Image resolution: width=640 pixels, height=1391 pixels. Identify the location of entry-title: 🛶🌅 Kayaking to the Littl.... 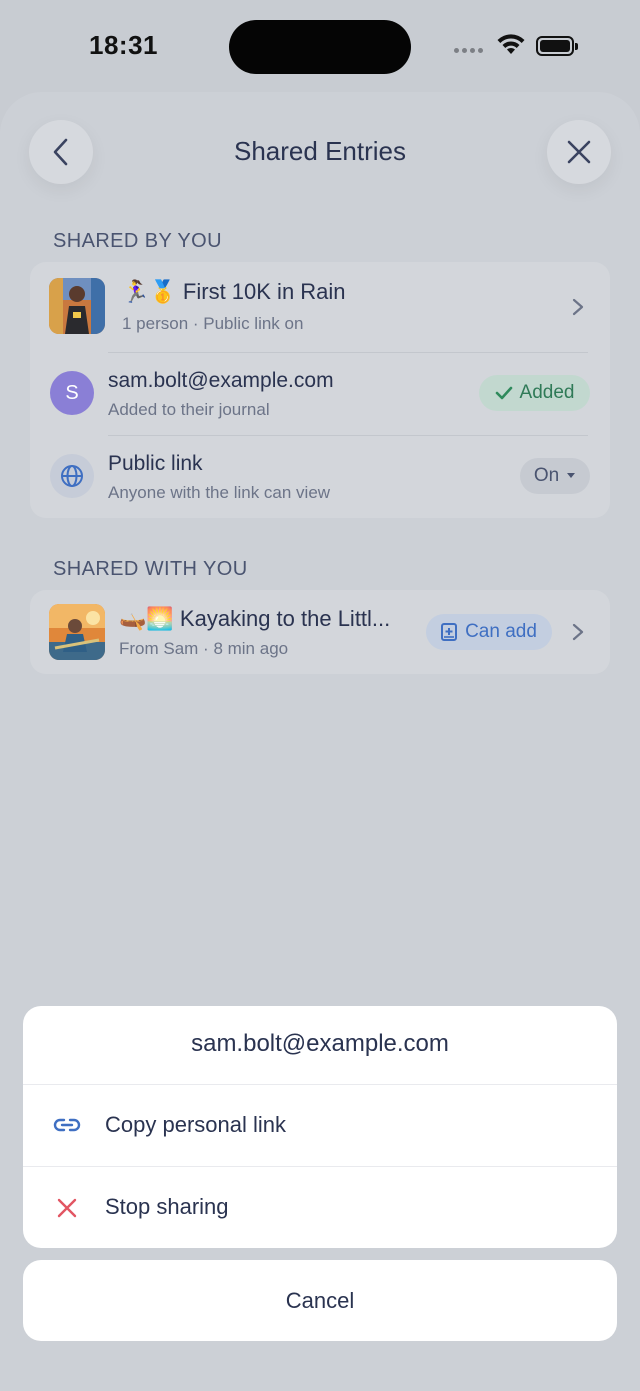
(254, 619).